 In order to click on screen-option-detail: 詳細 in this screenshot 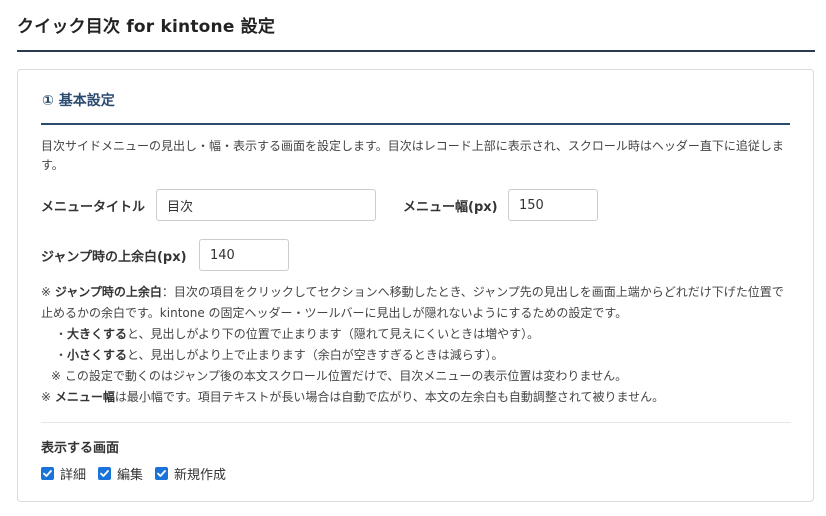, I will do `click(63, 473)`.